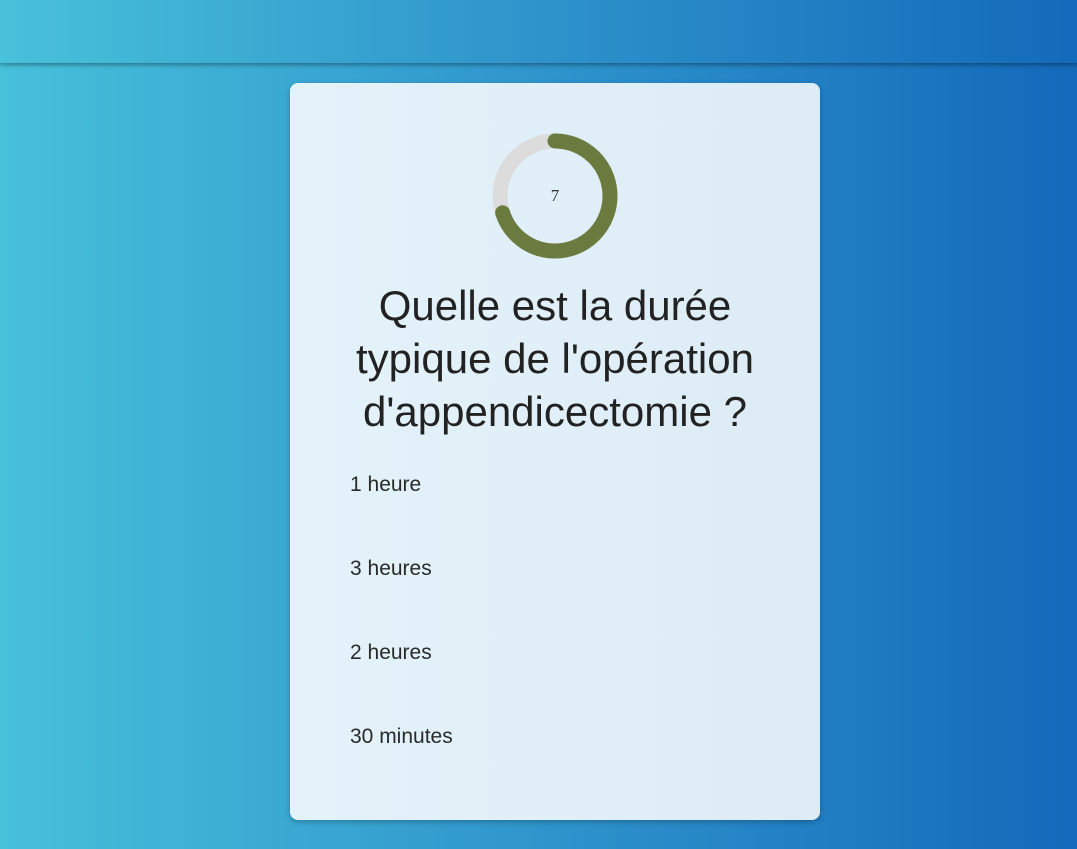 The image size is (1077, 849). What do you see at coordinates (560, 762) in the screenshot?
I see `answer-option-4: 30 minutes` at bounding box center [560, 762].